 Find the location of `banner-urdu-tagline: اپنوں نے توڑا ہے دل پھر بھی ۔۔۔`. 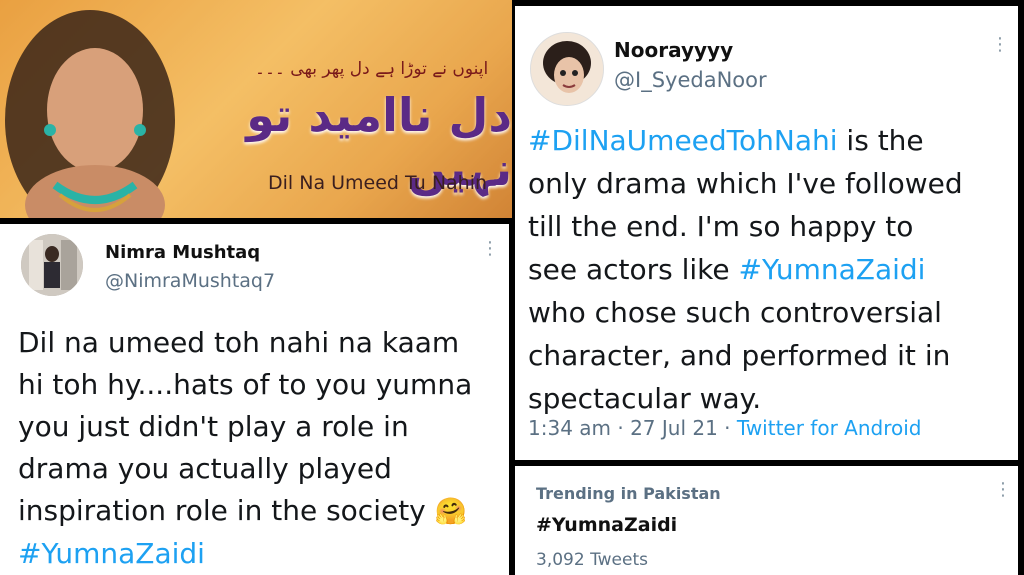

banner-urdu-tagline: اپنوں نے توڑا ہے دل پھر بھی ۔۔۔ is located at coordinates (372, 69).